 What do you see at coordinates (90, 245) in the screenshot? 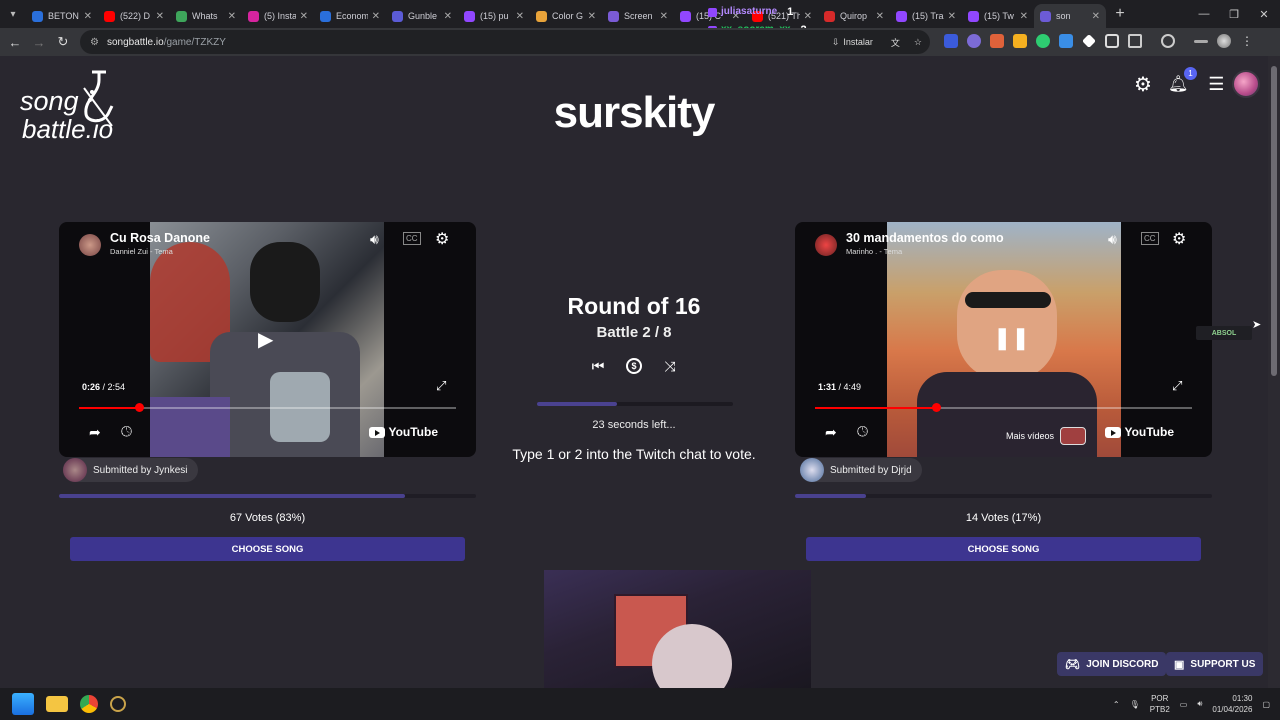
I see `left-channel-avatar` at bounding box center [90, 245].